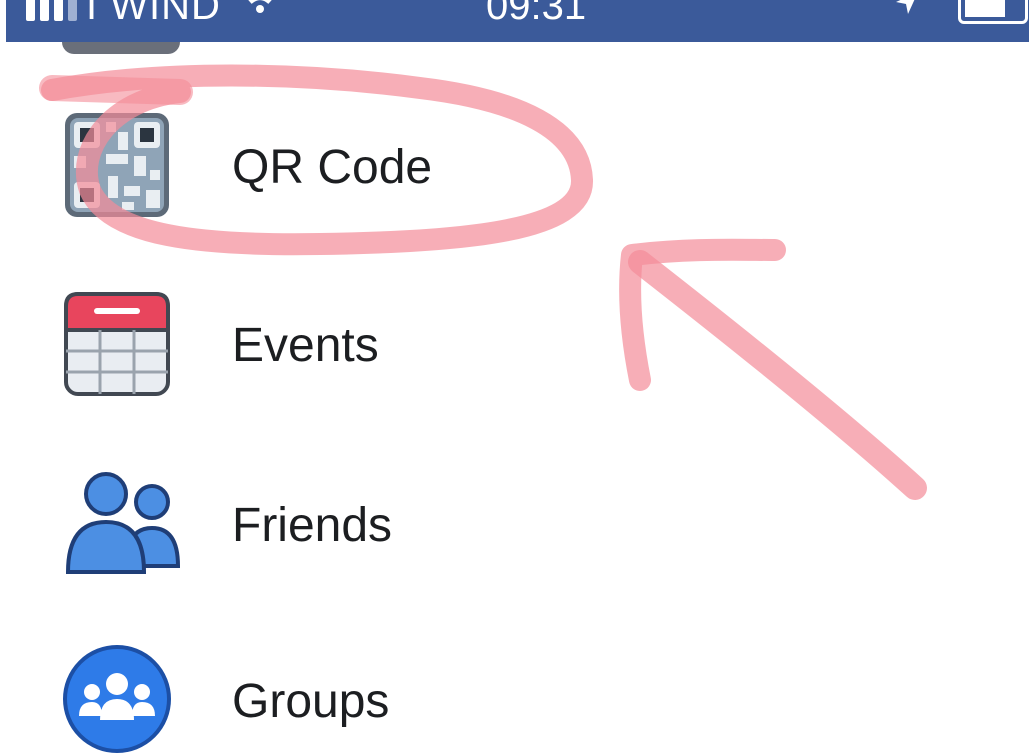  What do you see at coordinates (117, 165) in the screenshot?
I see `qr-code-icon` at bounding box center [117, 165].